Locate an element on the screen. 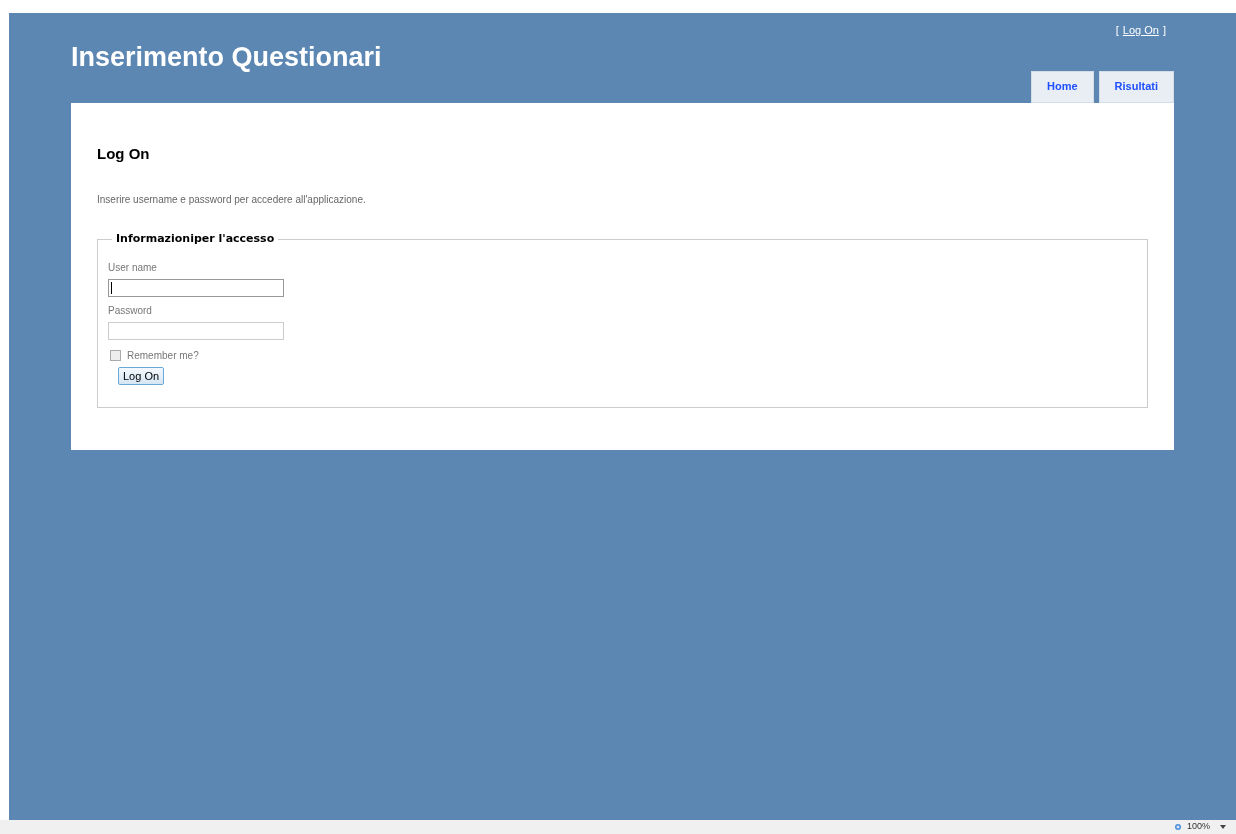 The height and width of the screenshot is (834, 1236). field-label: Password is located at coordinates (130, 310).